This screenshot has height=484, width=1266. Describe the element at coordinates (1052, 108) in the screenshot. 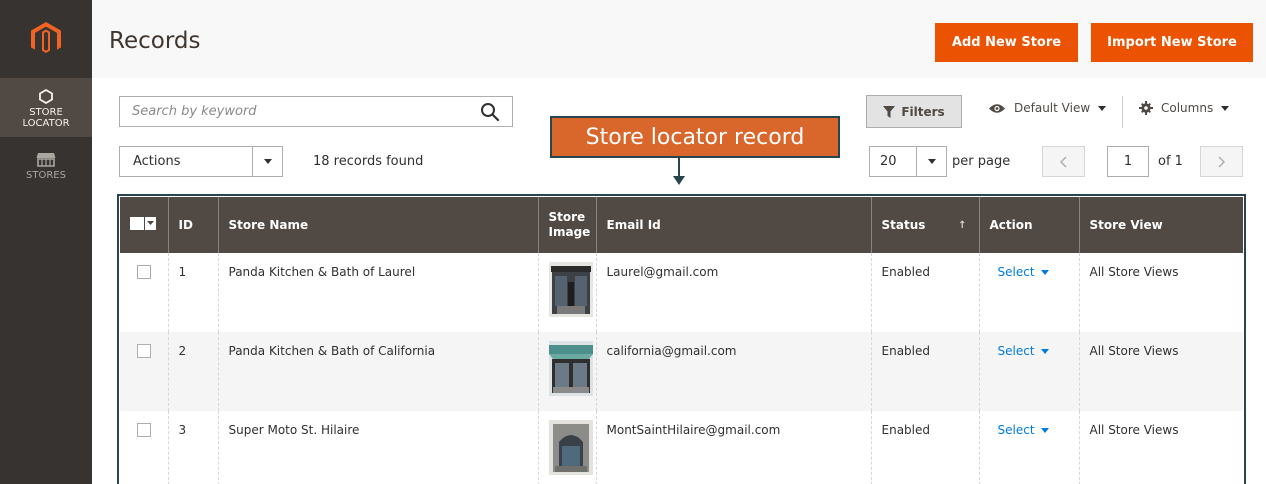

I see `default-view-label: Default View` at that location.